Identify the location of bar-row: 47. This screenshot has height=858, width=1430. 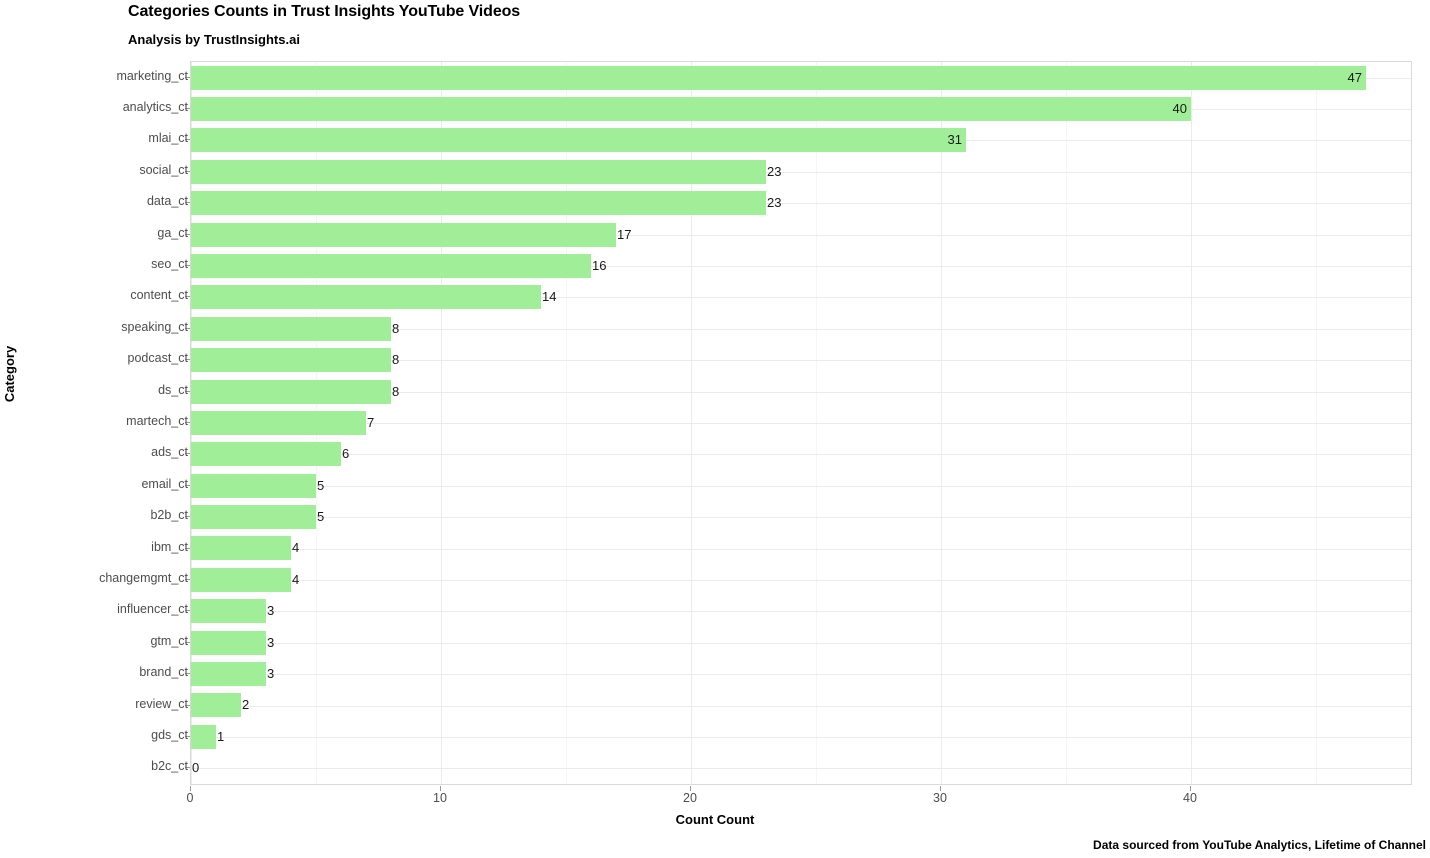
(801, 77).